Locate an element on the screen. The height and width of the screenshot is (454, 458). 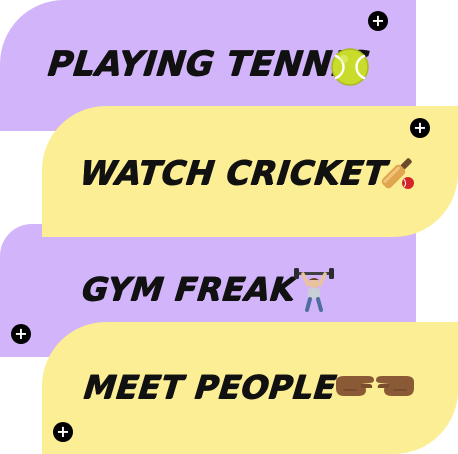
interest-label: MEET PEOPLE is located at coordinates (210, 387).